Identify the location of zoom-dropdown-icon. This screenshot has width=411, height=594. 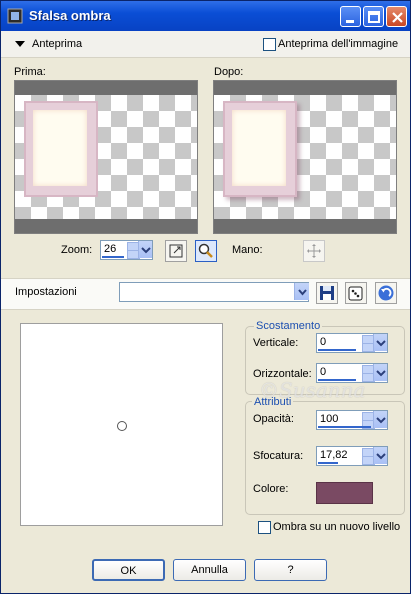
(145, 249).